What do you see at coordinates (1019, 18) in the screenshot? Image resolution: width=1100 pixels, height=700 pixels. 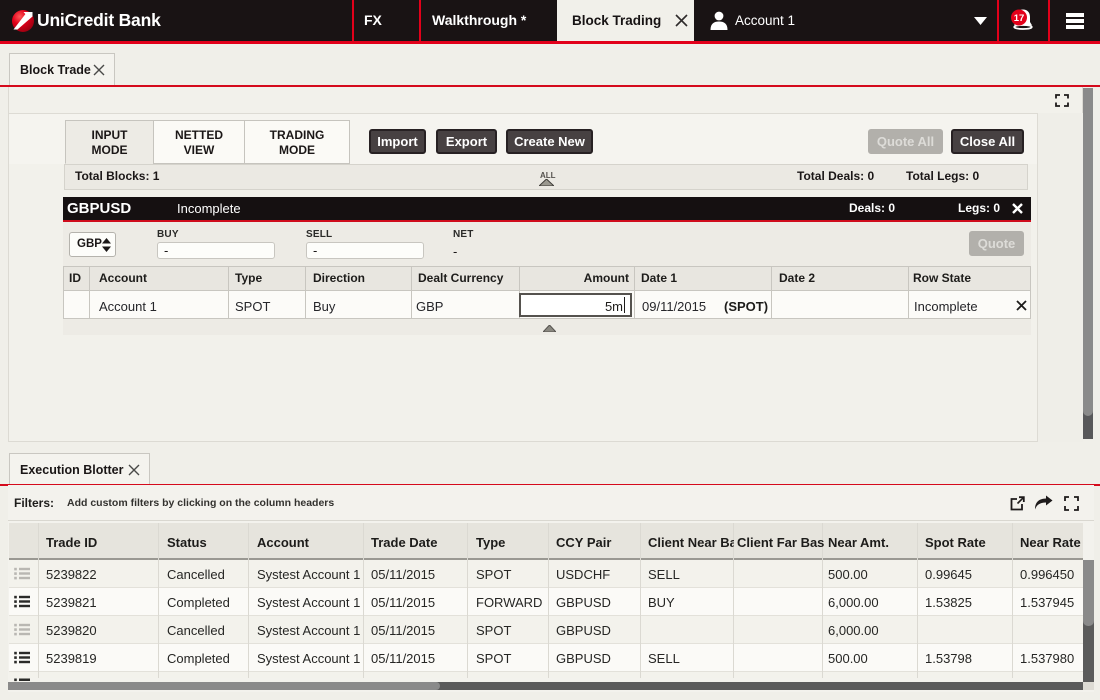 I see `svg-text: 17` at bounding box center [1019, 18].